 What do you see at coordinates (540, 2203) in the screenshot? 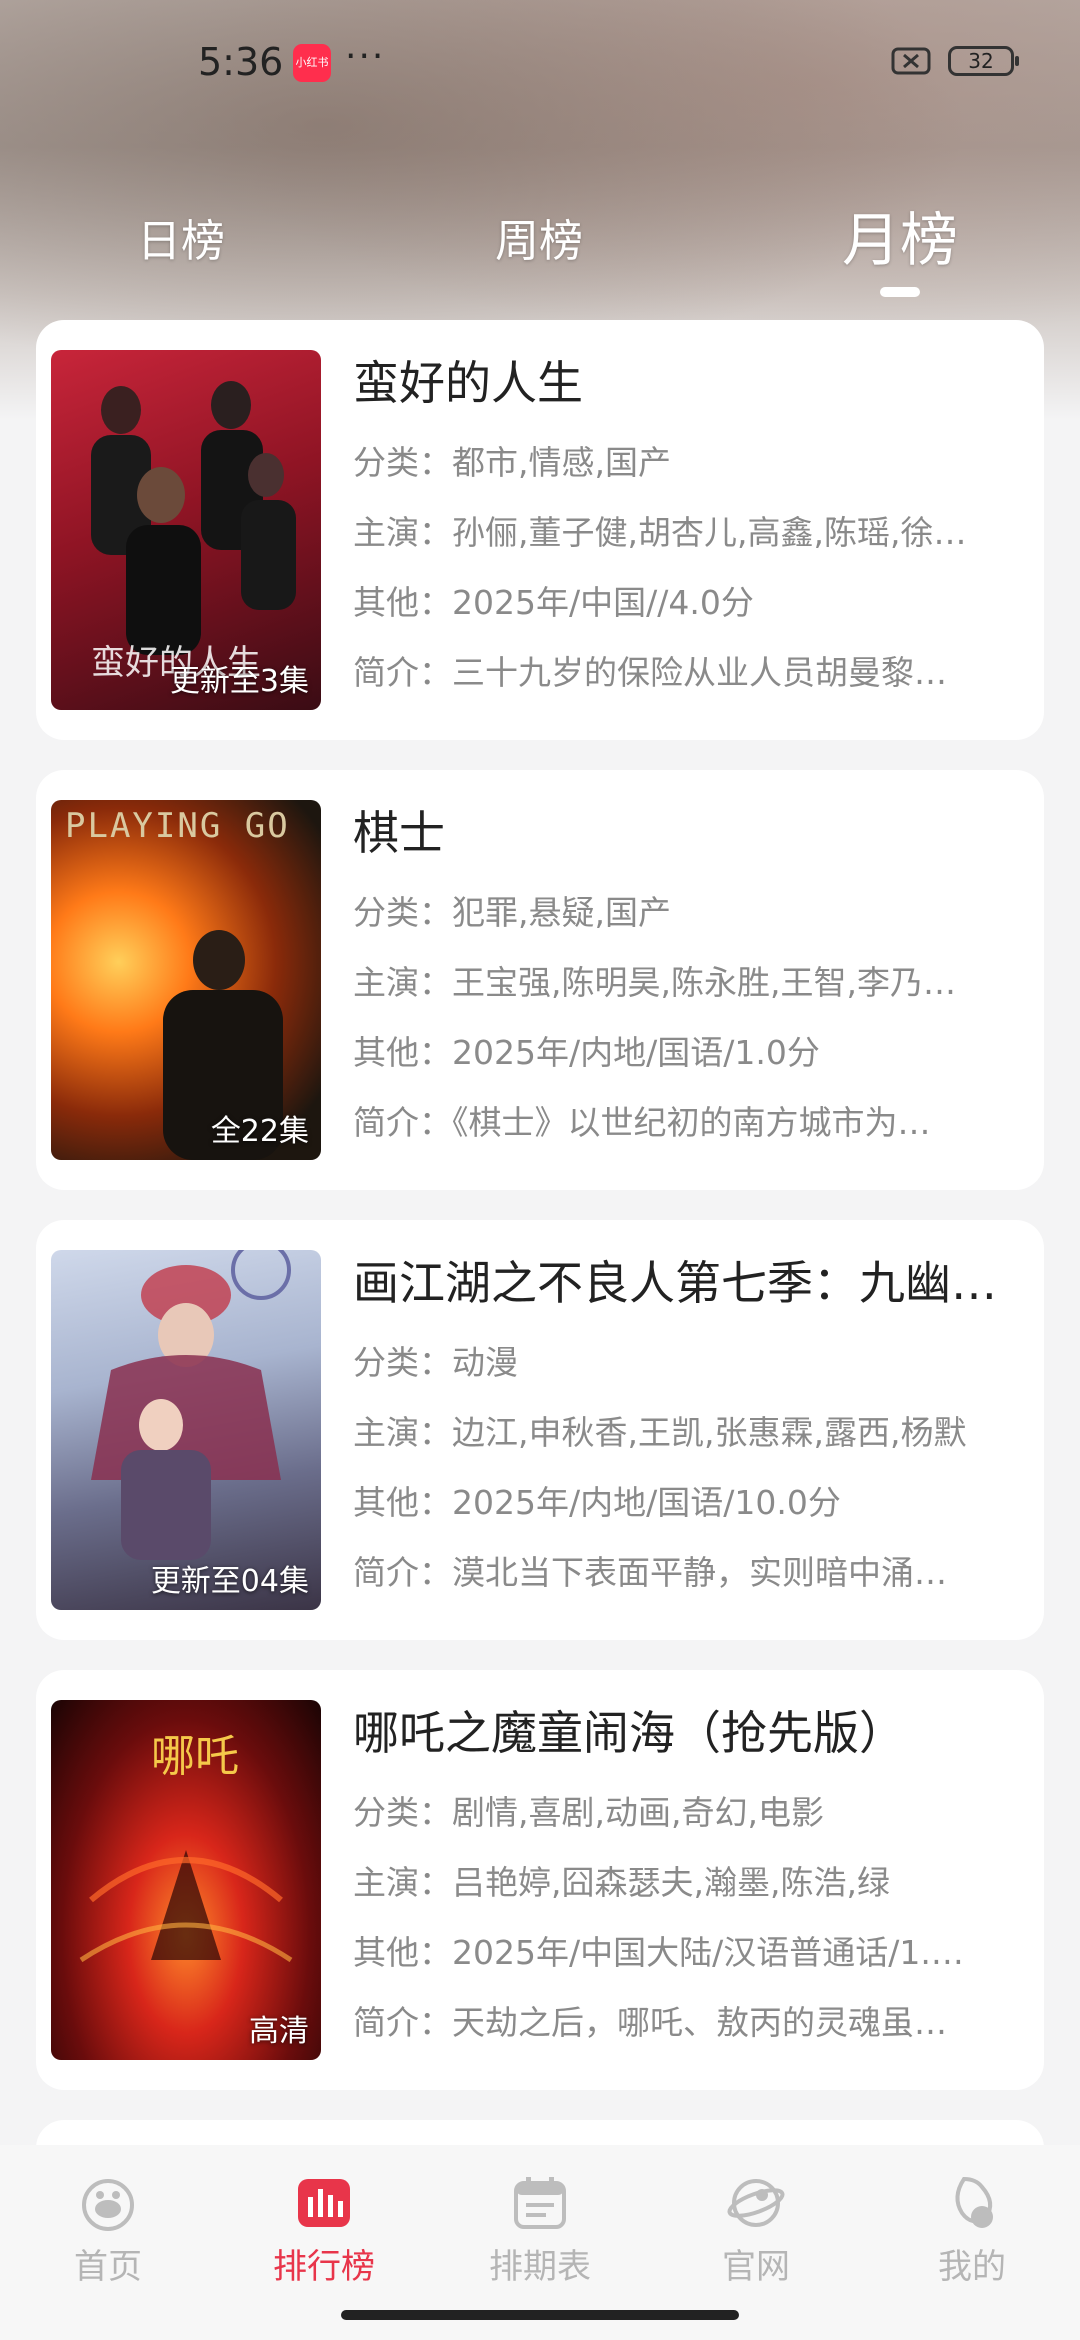
I see `calendar-icon` at bounding box center [540, 2203].